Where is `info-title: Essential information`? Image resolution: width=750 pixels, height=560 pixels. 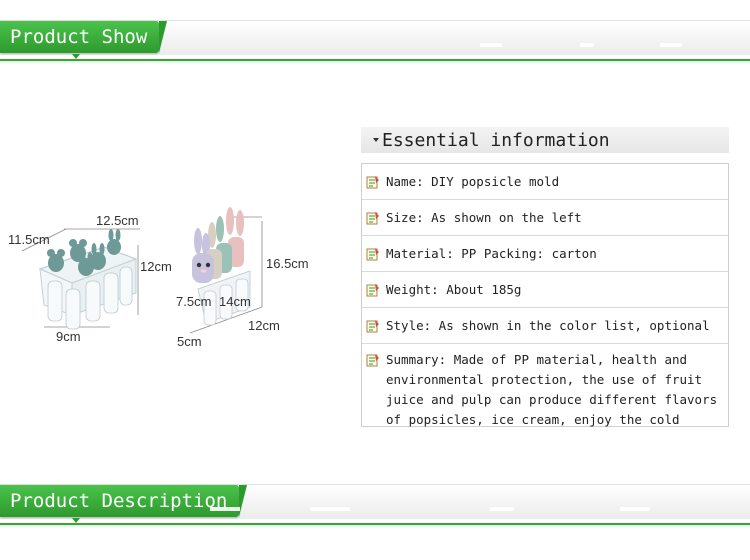
info-title: Essential information is located at coordinates (496, 140).